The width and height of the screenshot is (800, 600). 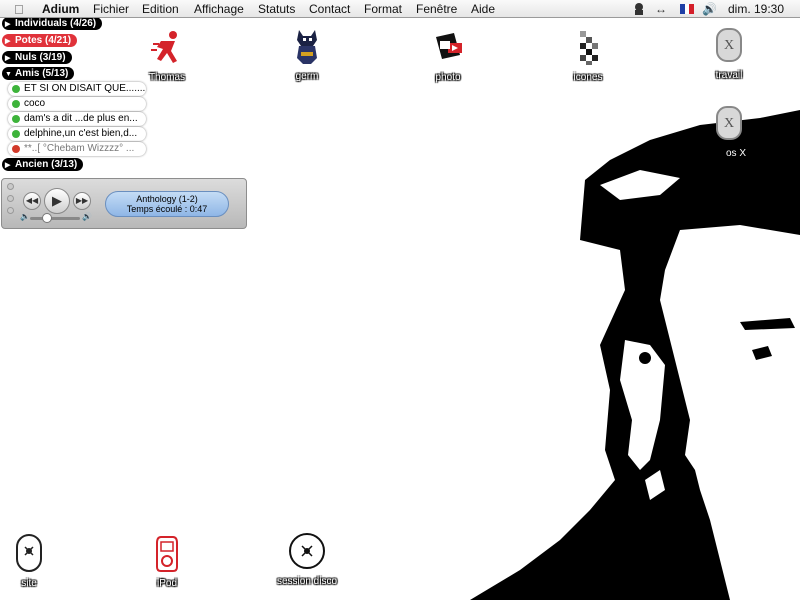 What do you see at coordinates (219, 9) in the screenshot?
I see `menu-affichage: Affichage` at bounding box center [219, 9].